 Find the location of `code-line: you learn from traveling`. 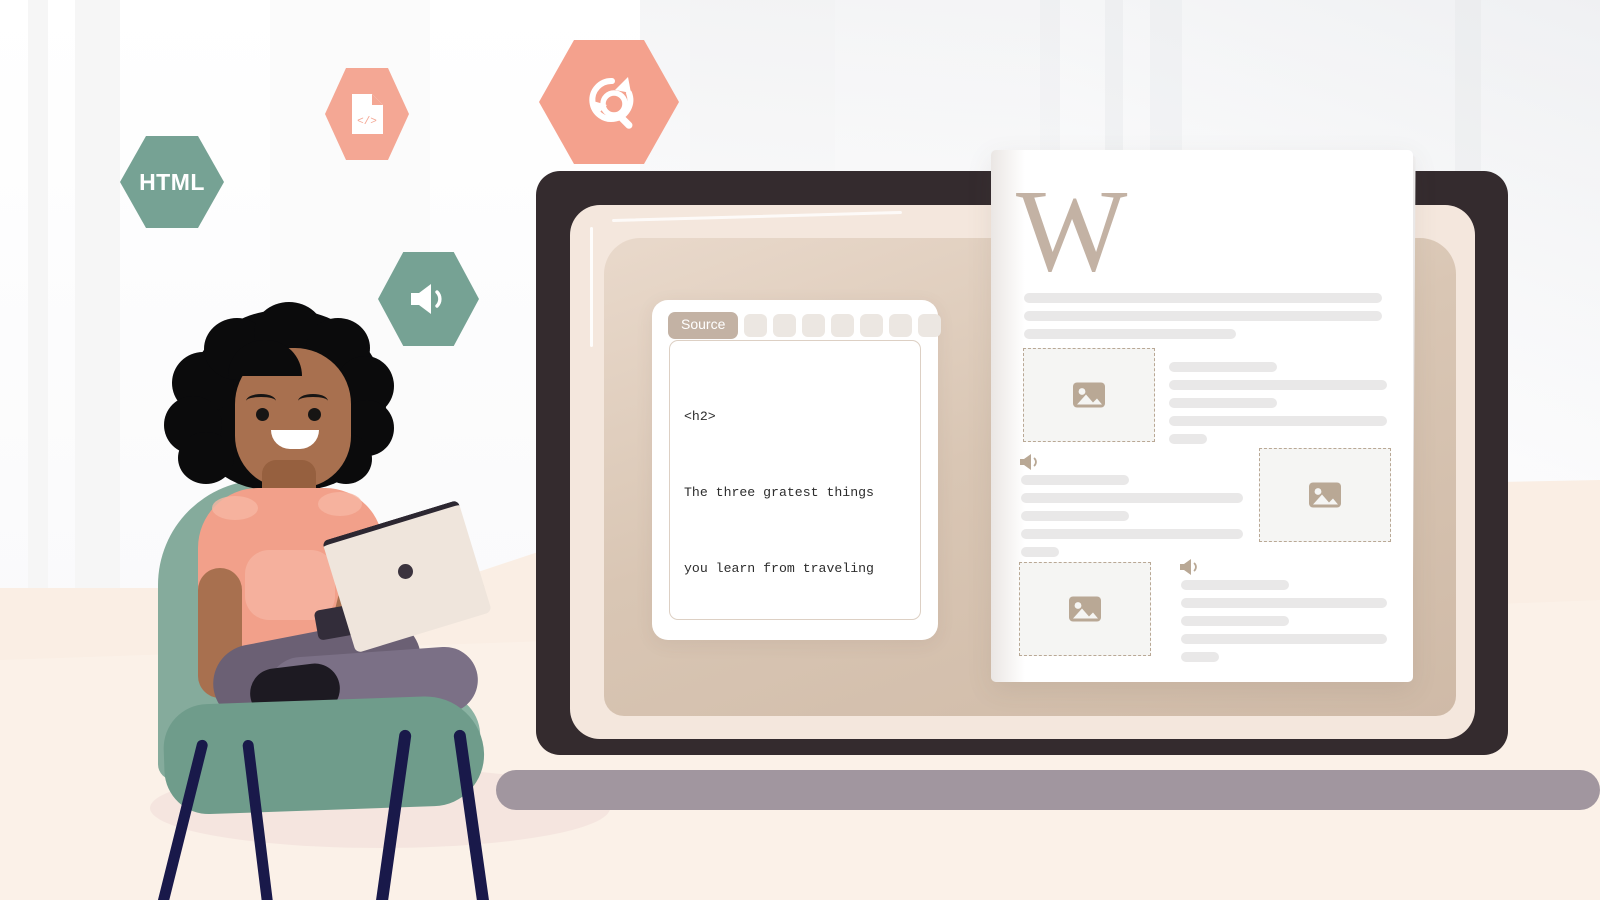

code-line: you learn from traveling is located at coordinates (779, 568).